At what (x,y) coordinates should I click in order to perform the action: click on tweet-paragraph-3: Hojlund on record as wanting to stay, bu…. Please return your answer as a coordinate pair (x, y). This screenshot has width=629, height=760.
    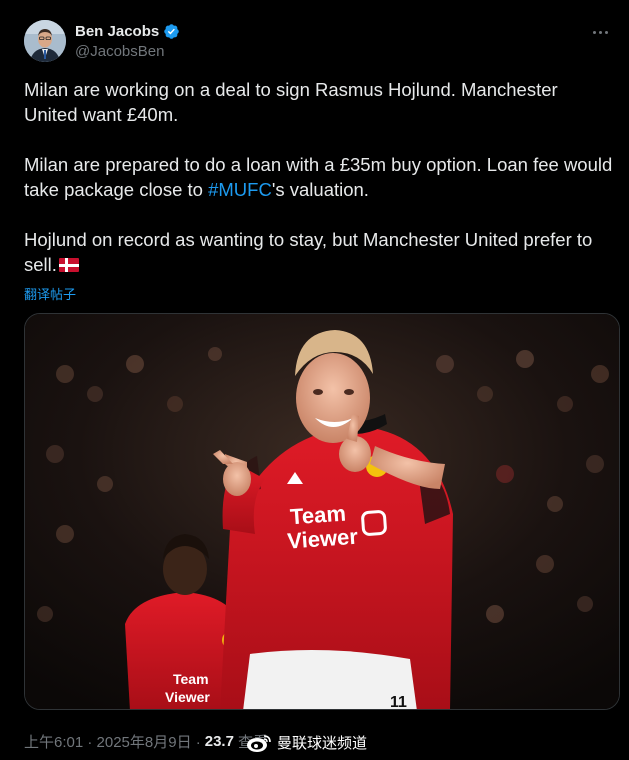
    Looking at the image, I should click on (319, 252).